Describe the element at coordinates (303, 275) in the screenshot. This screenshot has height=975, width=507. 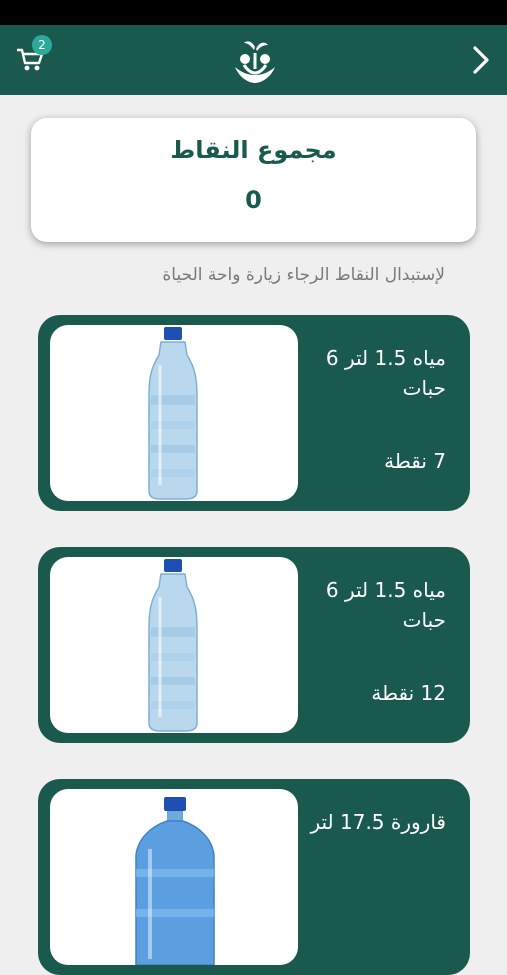
I see `redeem-note: لإستبدال النقاط الرجاء زيارة واحة الحياة` at that location.